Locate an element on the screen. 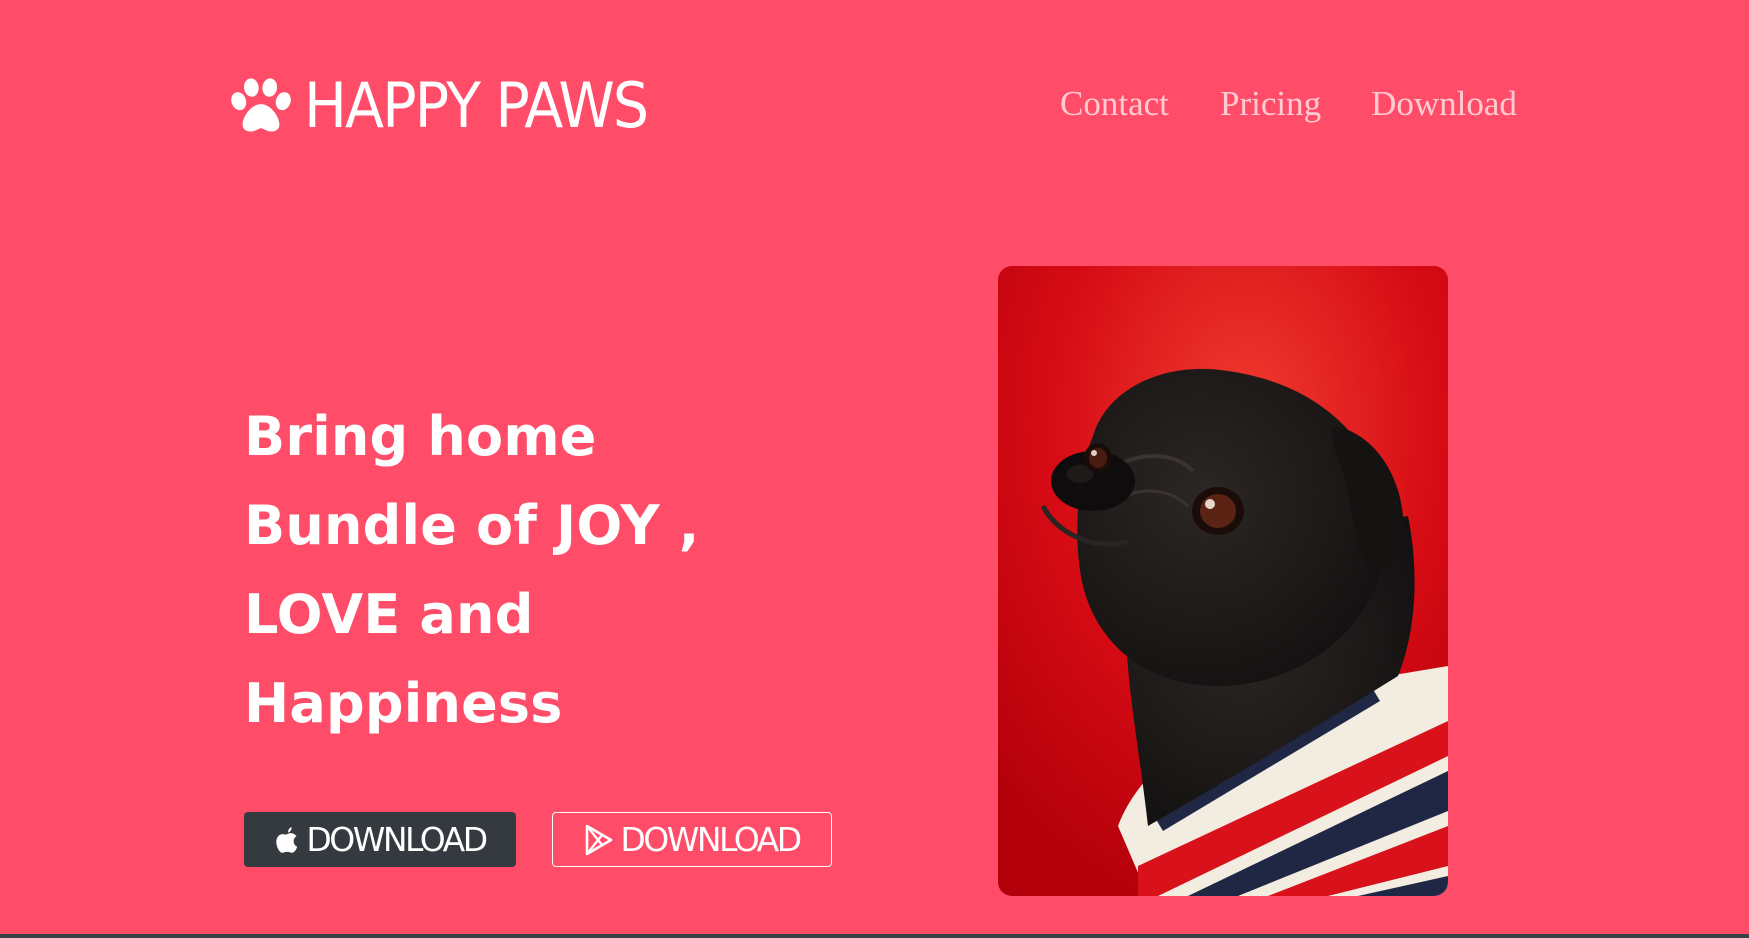 Image resolution: width=1749 pixels, height=938 pixels. play-store-icon is located at coordinates (599, 839).